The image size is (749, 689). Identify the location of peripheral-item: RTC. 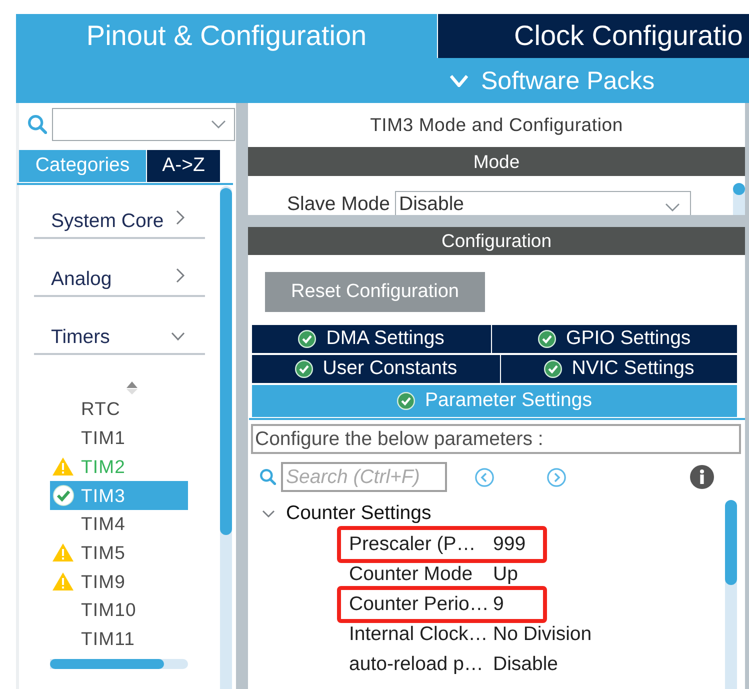
(119, 409).